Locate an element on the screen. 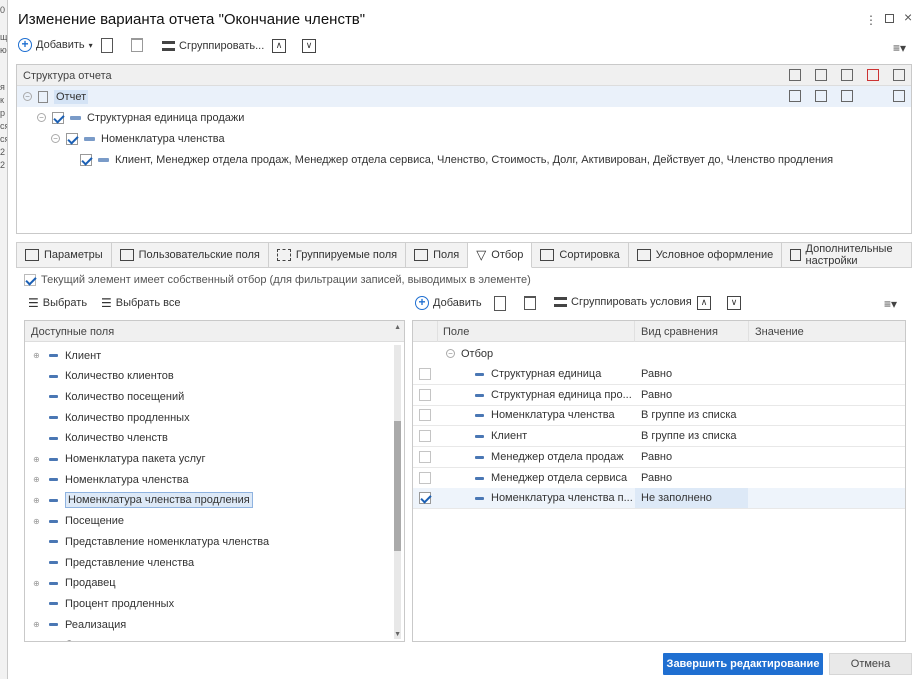 The width and height of the screenshot is (916, 679). scroll-down-icon: ▼ is located at coordinates (397, 634).